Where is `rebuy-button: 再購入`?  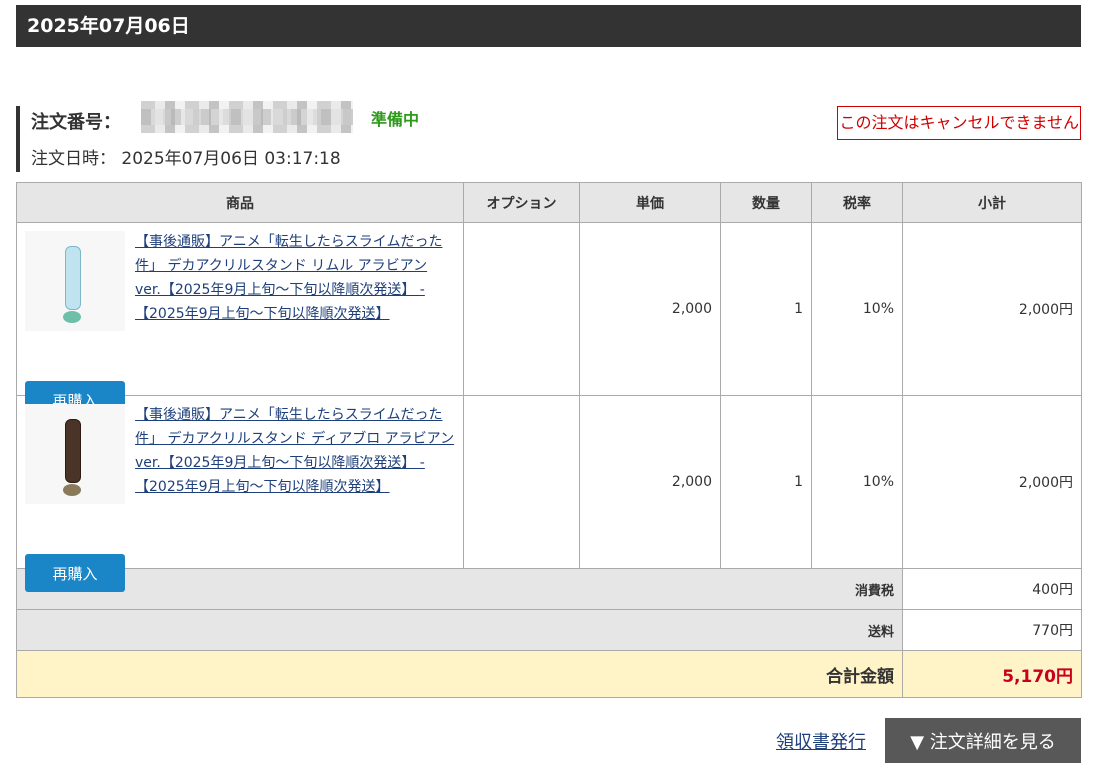 rebuy-button: 再購入 is located at coordinates (75, 573).